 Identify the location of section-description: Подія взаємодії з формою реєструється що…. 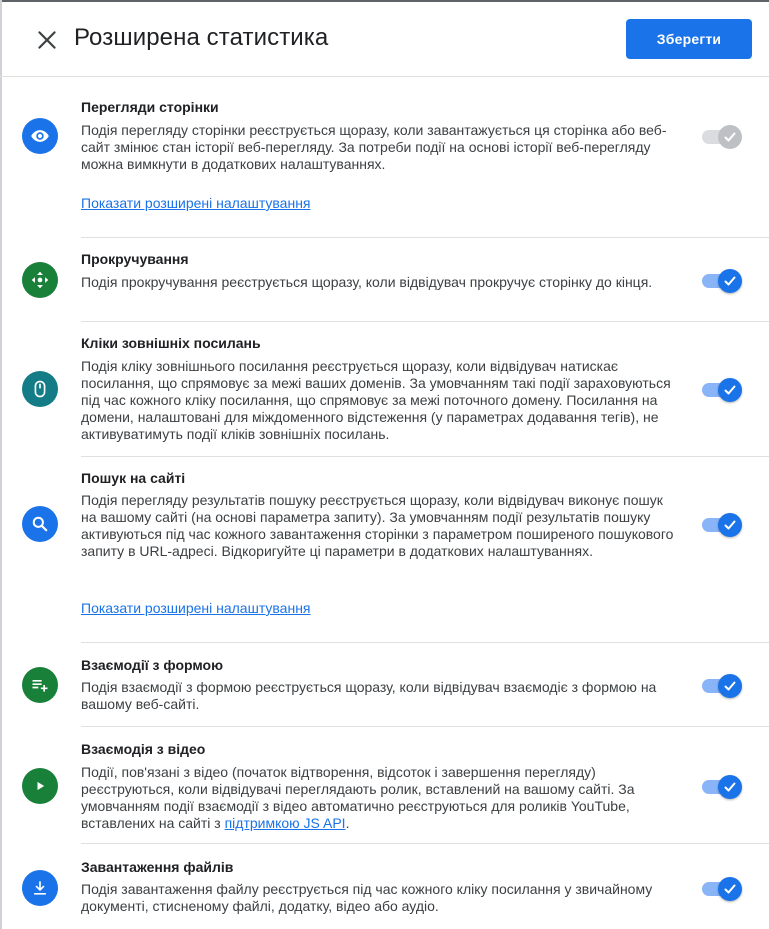
(369, 695).